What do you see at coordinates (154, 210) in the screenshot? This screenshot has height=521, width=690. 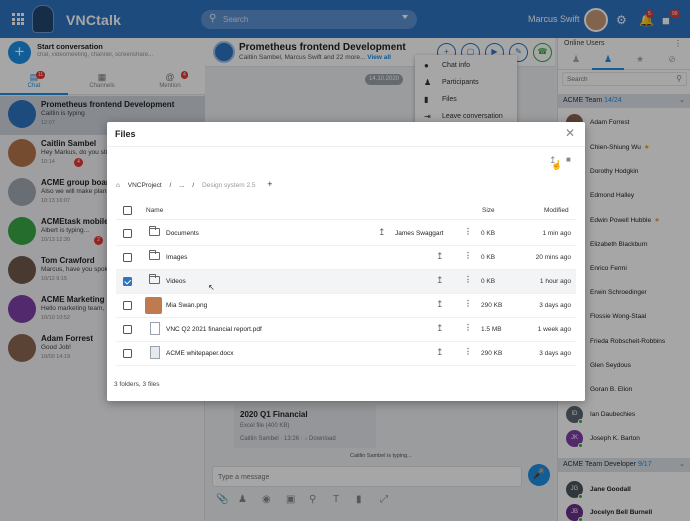 I see `column-name: Name` at bounding box center [154, 210].